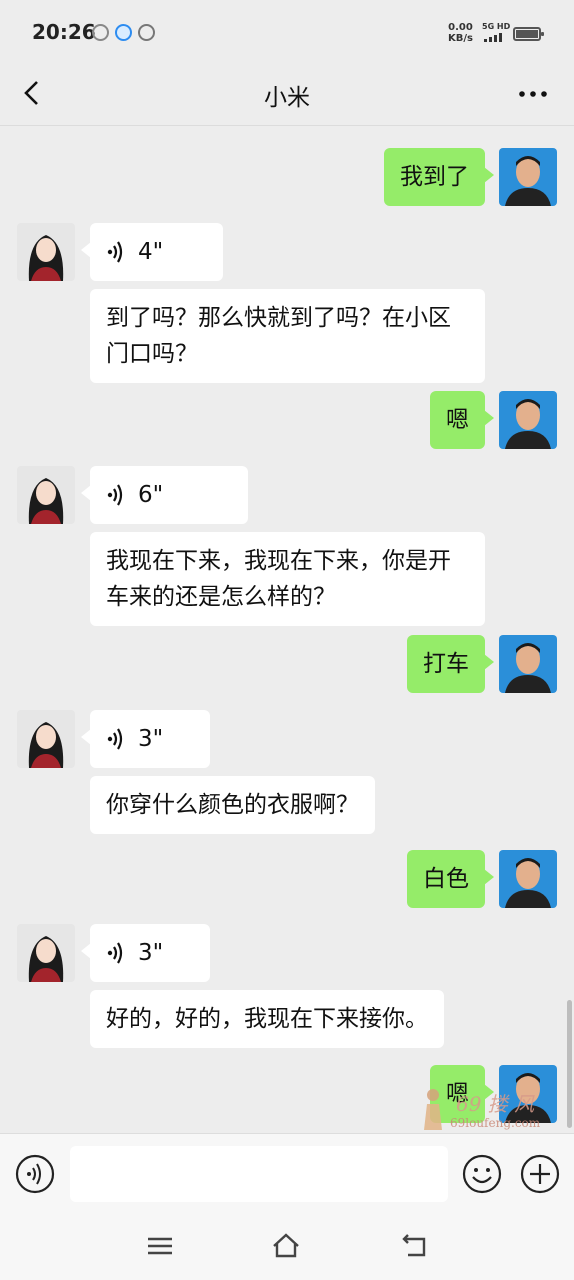 Image resolution: width=574 pixels, height=1280 pixels. I want to click on watermark-url: 69loufeng.com, so click(495, 1123).